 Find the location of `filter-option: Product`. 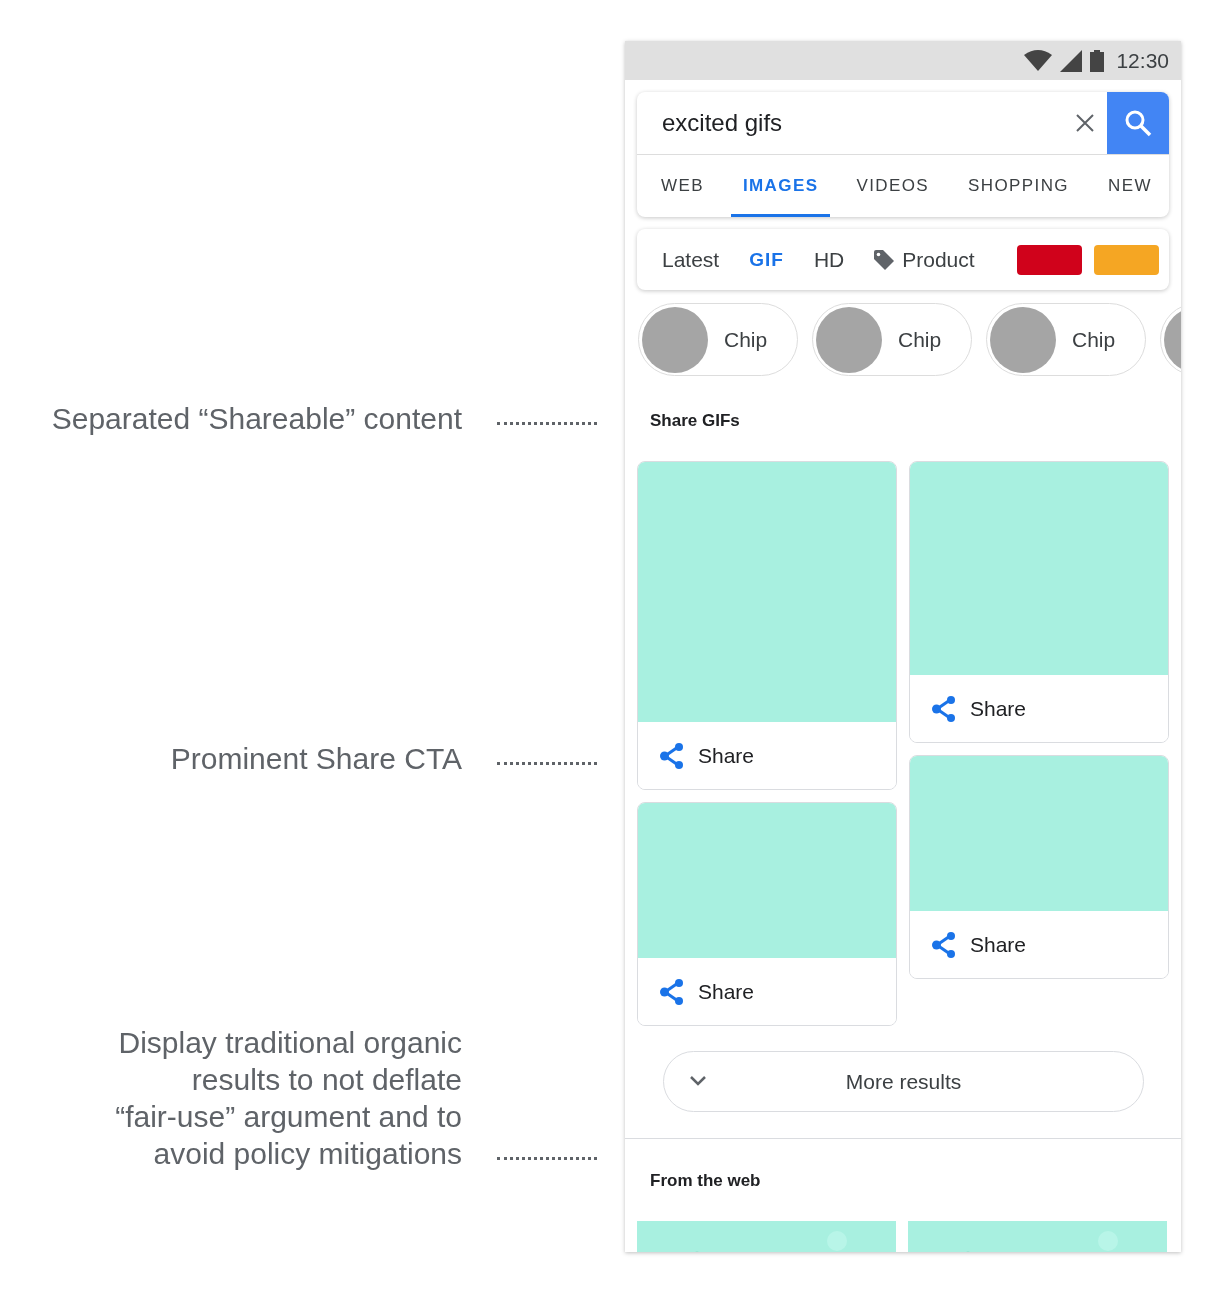

filter-option: Product is located at coordinates (924, 259).